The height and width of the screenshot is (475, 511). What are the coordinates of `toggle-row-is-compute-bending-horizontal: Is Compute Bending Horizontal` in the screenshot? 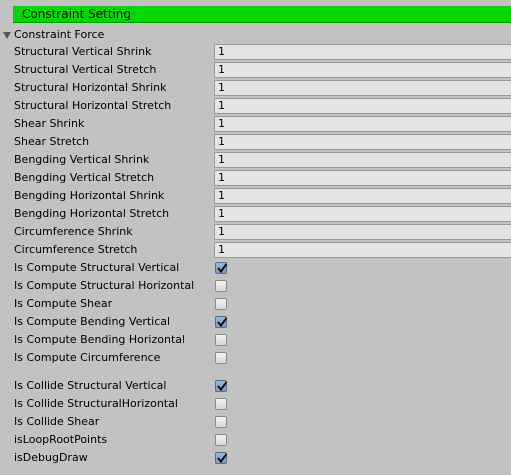 It's located at (255, 340).